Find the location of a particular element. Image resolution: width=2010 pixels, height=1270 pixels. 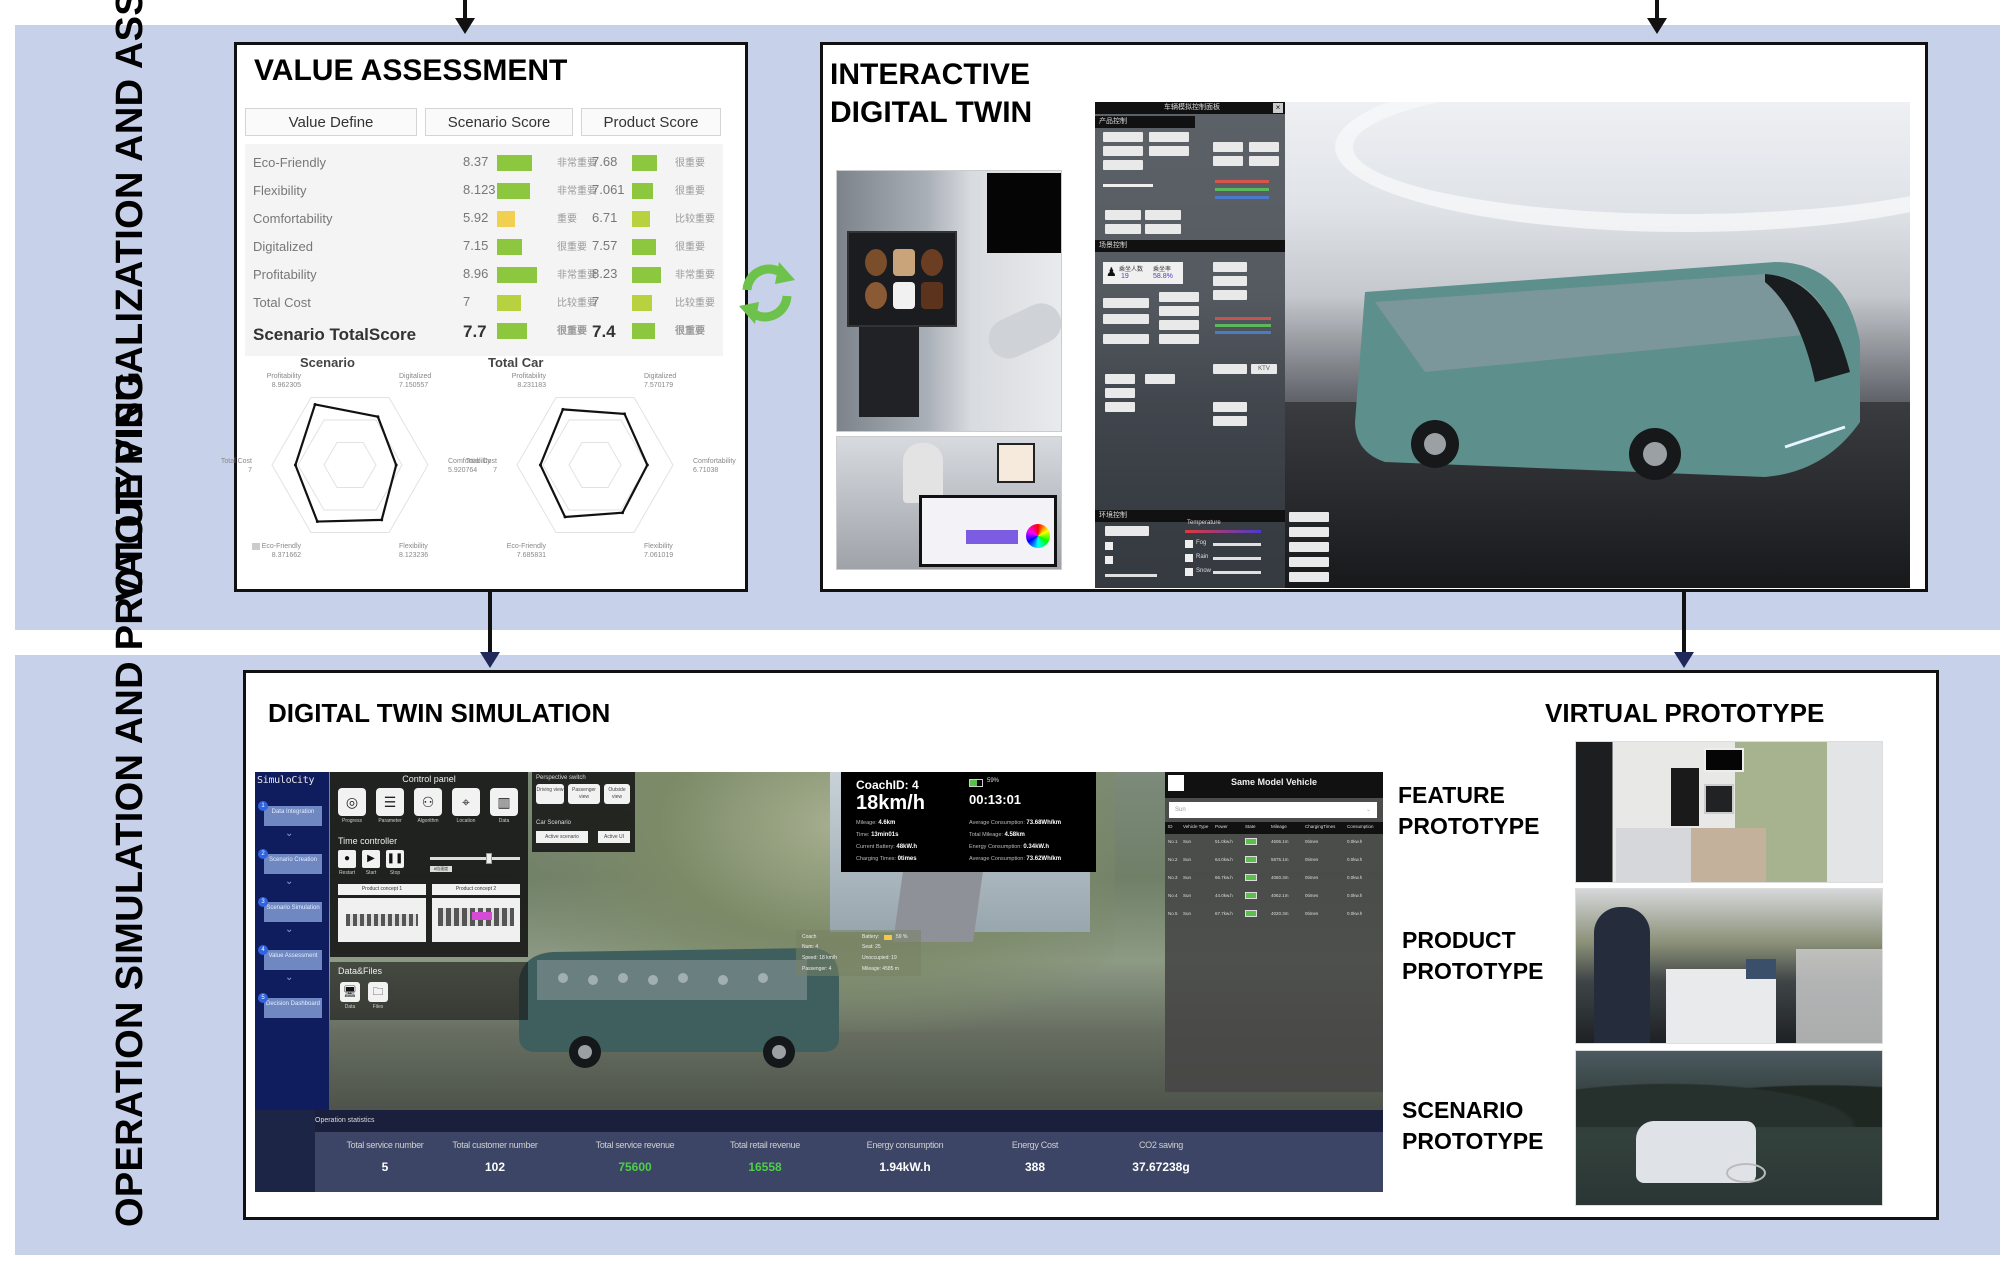

product-concept-1-button: Product concept 1 is located at coordinates (382, 889).